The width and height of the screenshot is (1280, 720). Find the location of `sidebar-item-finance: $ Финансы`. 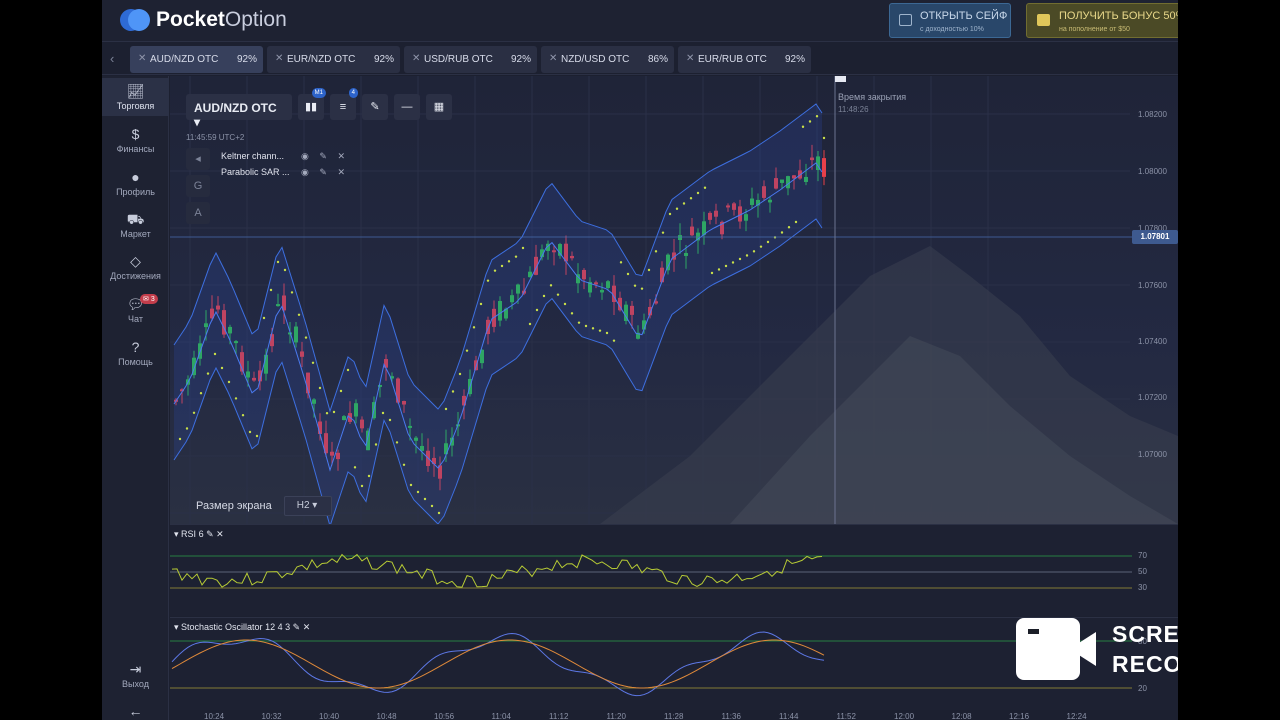

sidebar-item-finance: $ Финансы is located at coordinates (135, 140).